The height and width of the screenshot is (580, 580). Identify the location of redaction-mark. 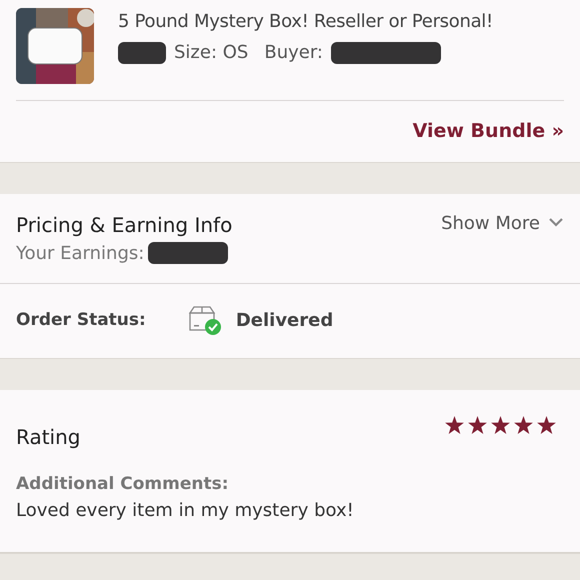
(142, 53).